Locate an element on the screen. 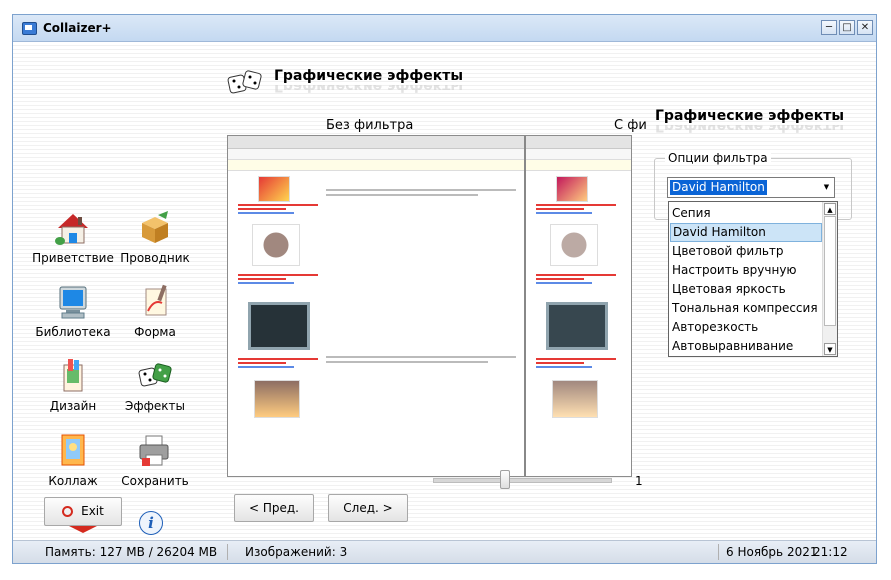 This screenshot has width=891, height=580. window-title: Collaizer+ is located at coordinates (77, 28).